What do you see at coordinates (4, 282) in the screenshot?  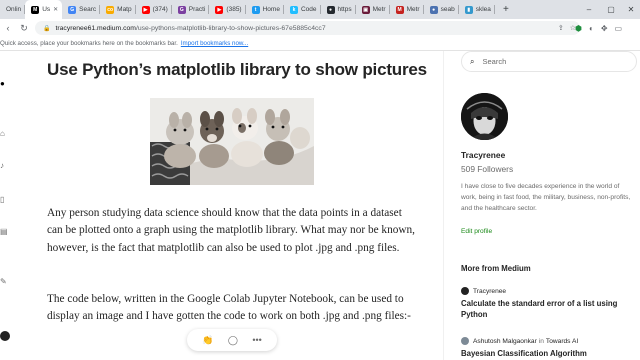 I see `write-icon: ✎` at bounding box center [4, 282].